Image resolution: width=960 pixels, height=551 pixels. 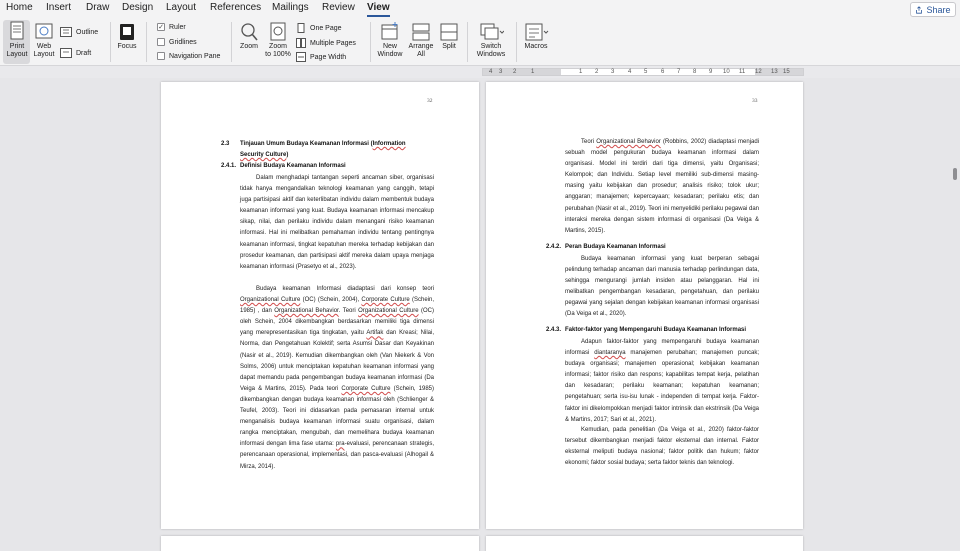 I want to click on ruler-number: 10, so click(x=726, y=72).